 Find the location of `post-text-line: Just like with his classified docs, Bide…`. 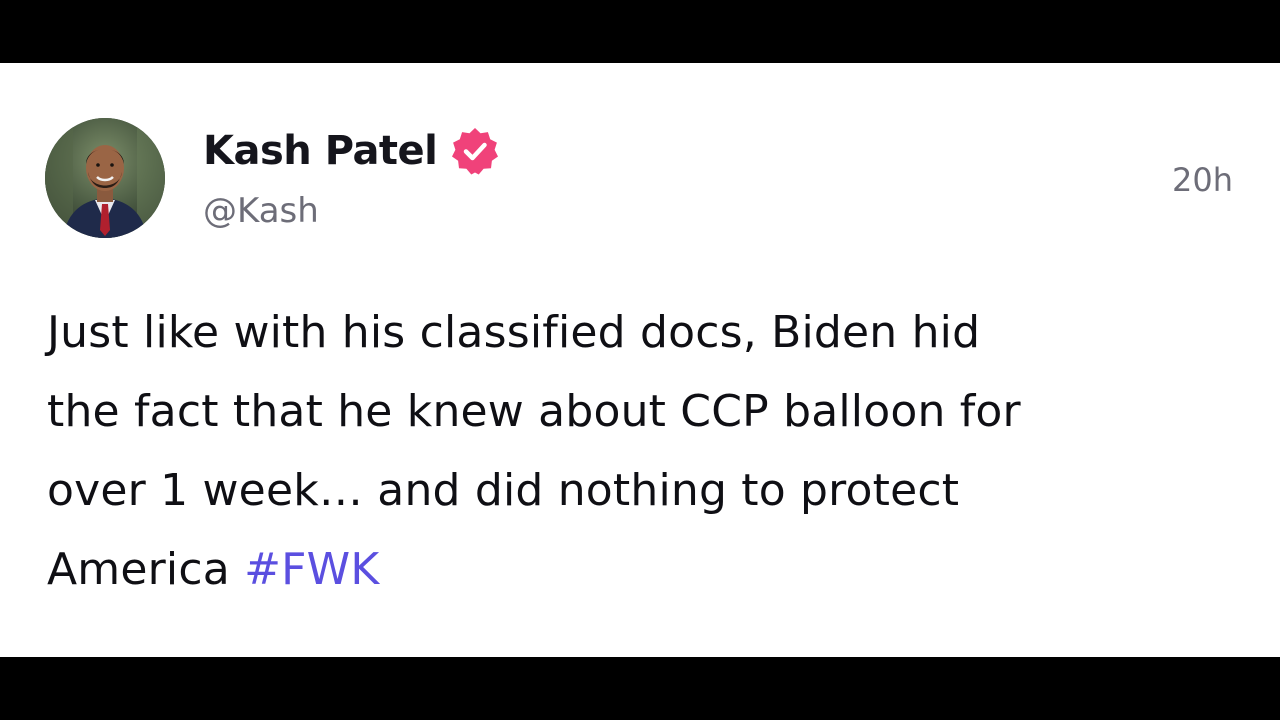

post-text-line: Just like with his classified docs, Bide… is located at coordinates (514, 332).